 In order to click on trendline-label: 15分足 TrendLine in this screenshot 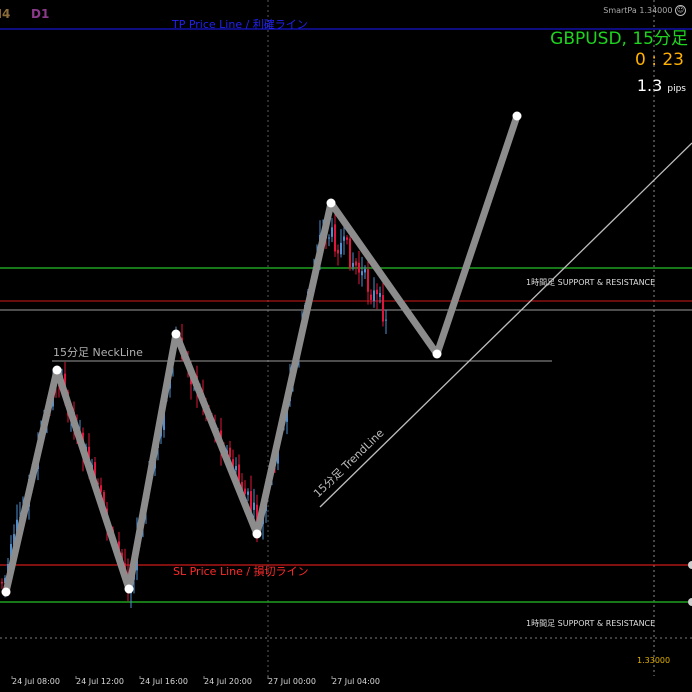, I will do `click(349, 463)`.